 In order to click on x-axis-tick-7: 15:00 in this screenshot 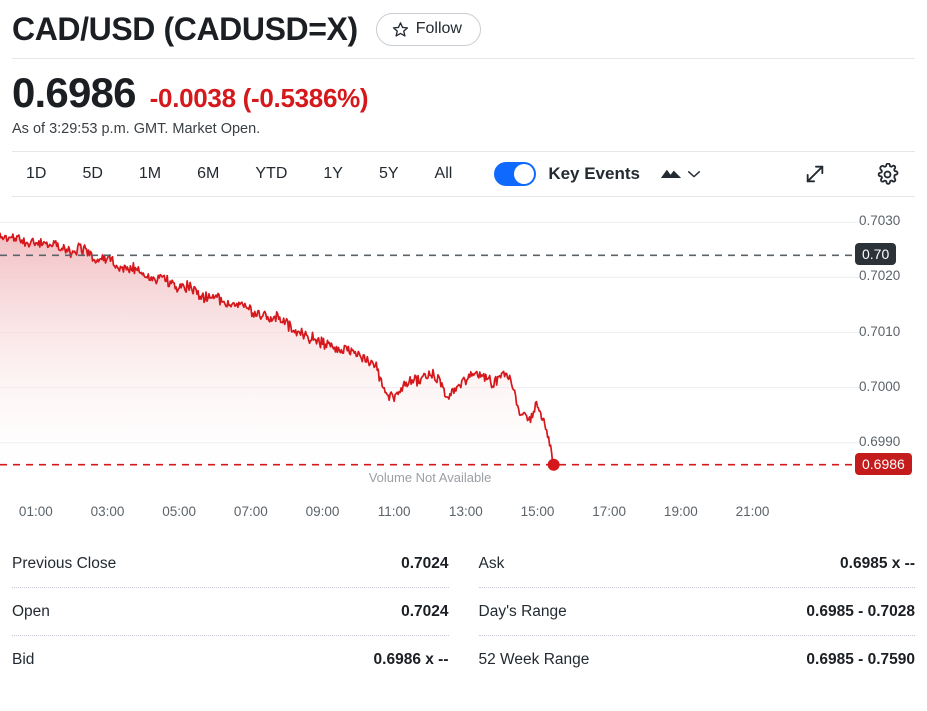, I will do `click(537, 512)`.